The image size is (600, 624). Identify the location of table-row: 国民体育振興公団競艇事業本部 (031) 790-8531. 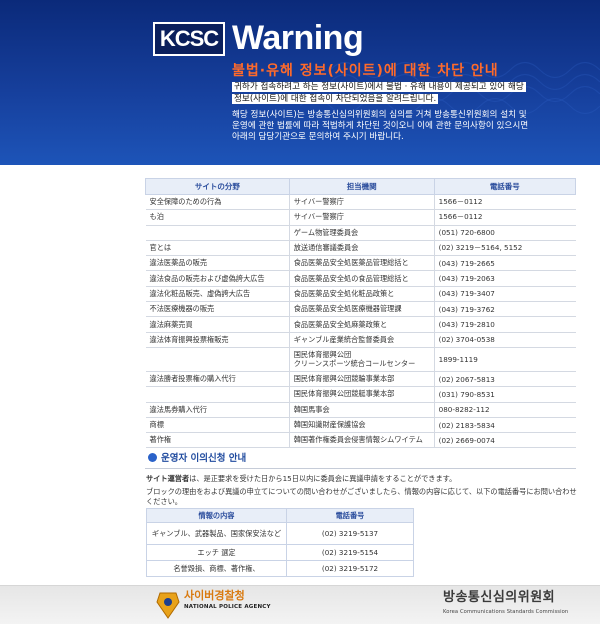
(360, 394).